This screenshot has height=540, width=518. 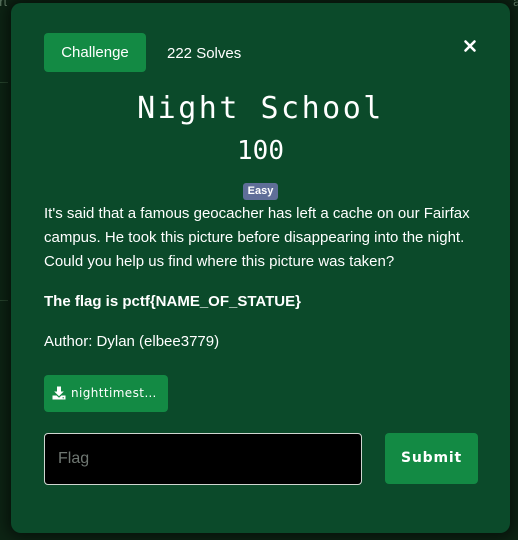 What do you see at coordinates (260, 191) in the screenshot?
I see `difficulty-badge: Easy` at bounding box center [260, 191].